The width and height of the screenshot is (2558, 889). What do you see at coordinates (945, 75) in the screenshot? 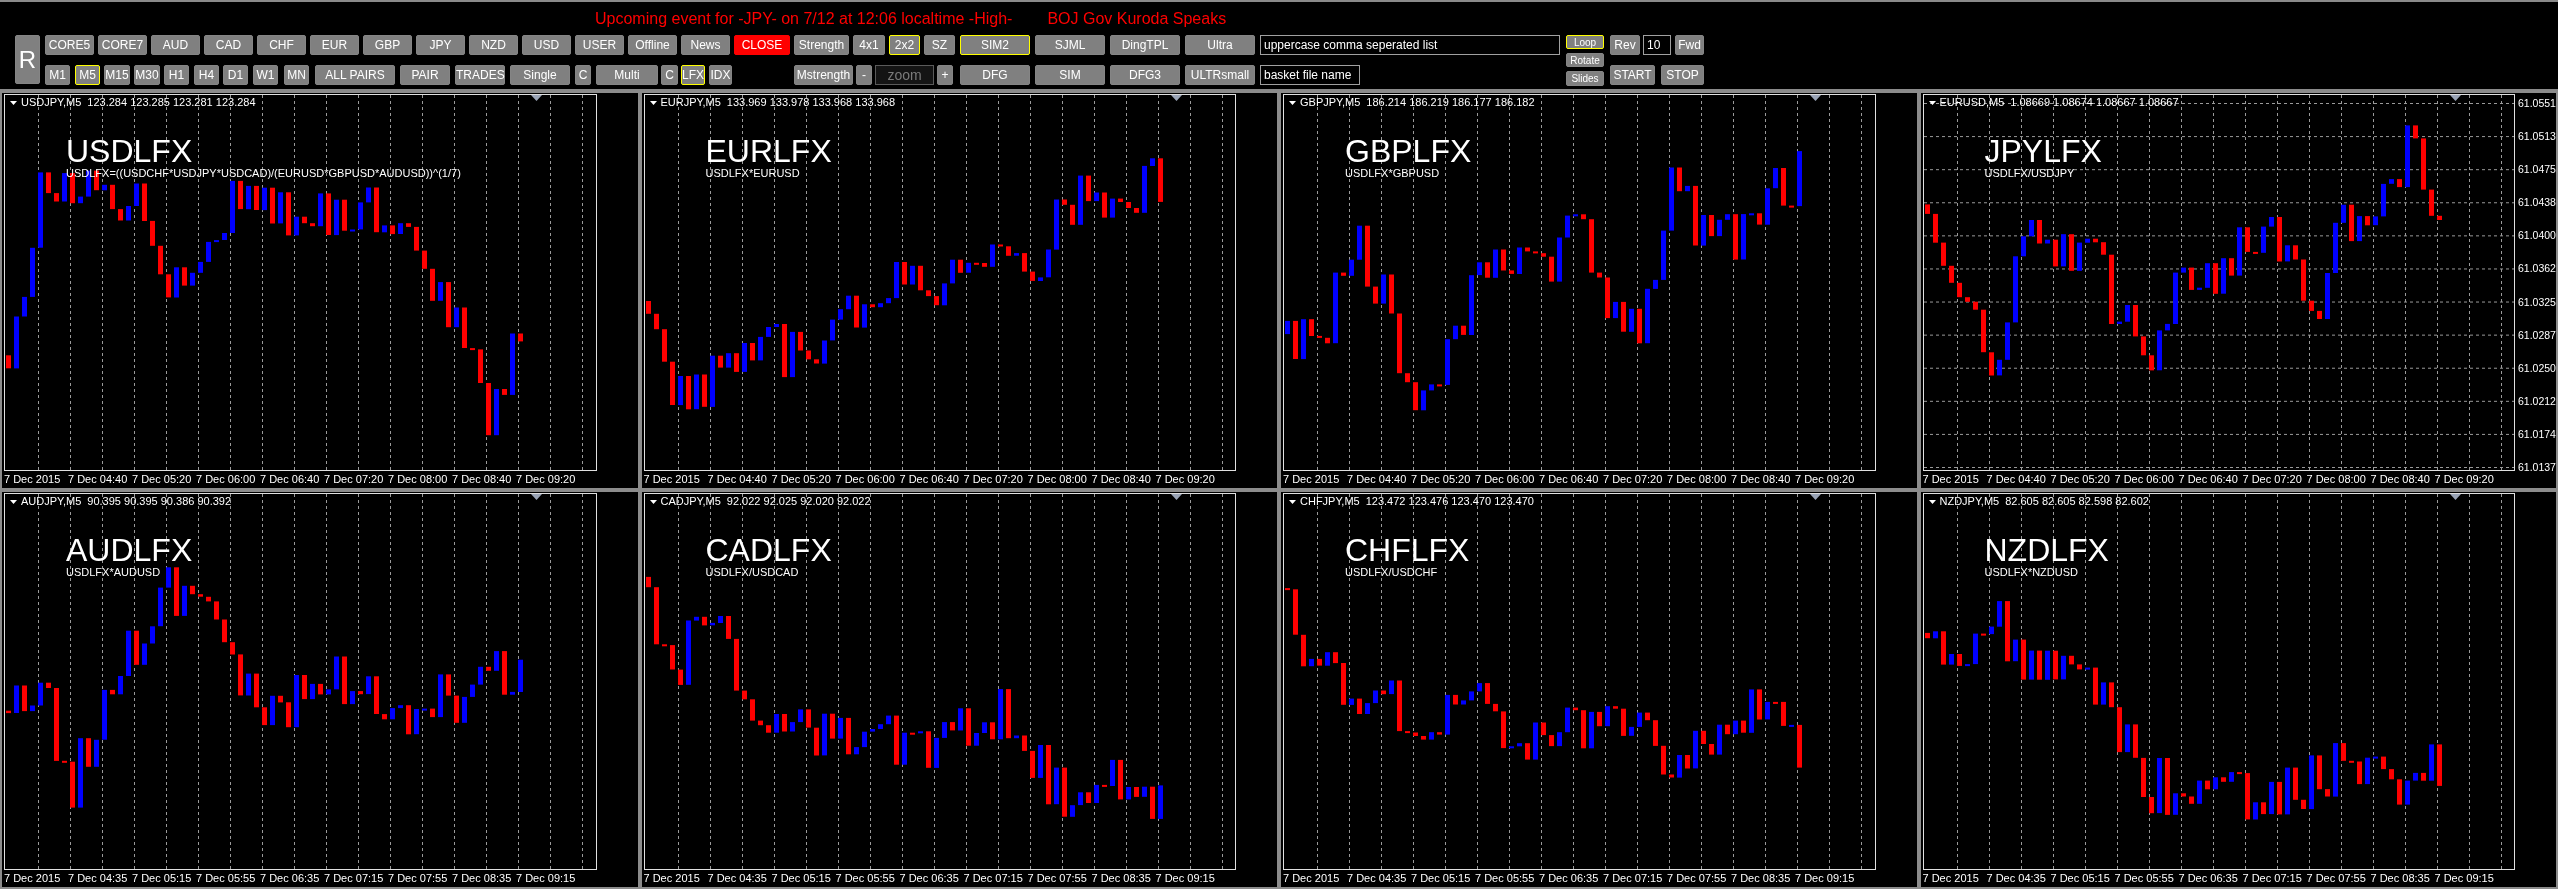
I see `toolbar-button: +` at bounding box center [945, 75].